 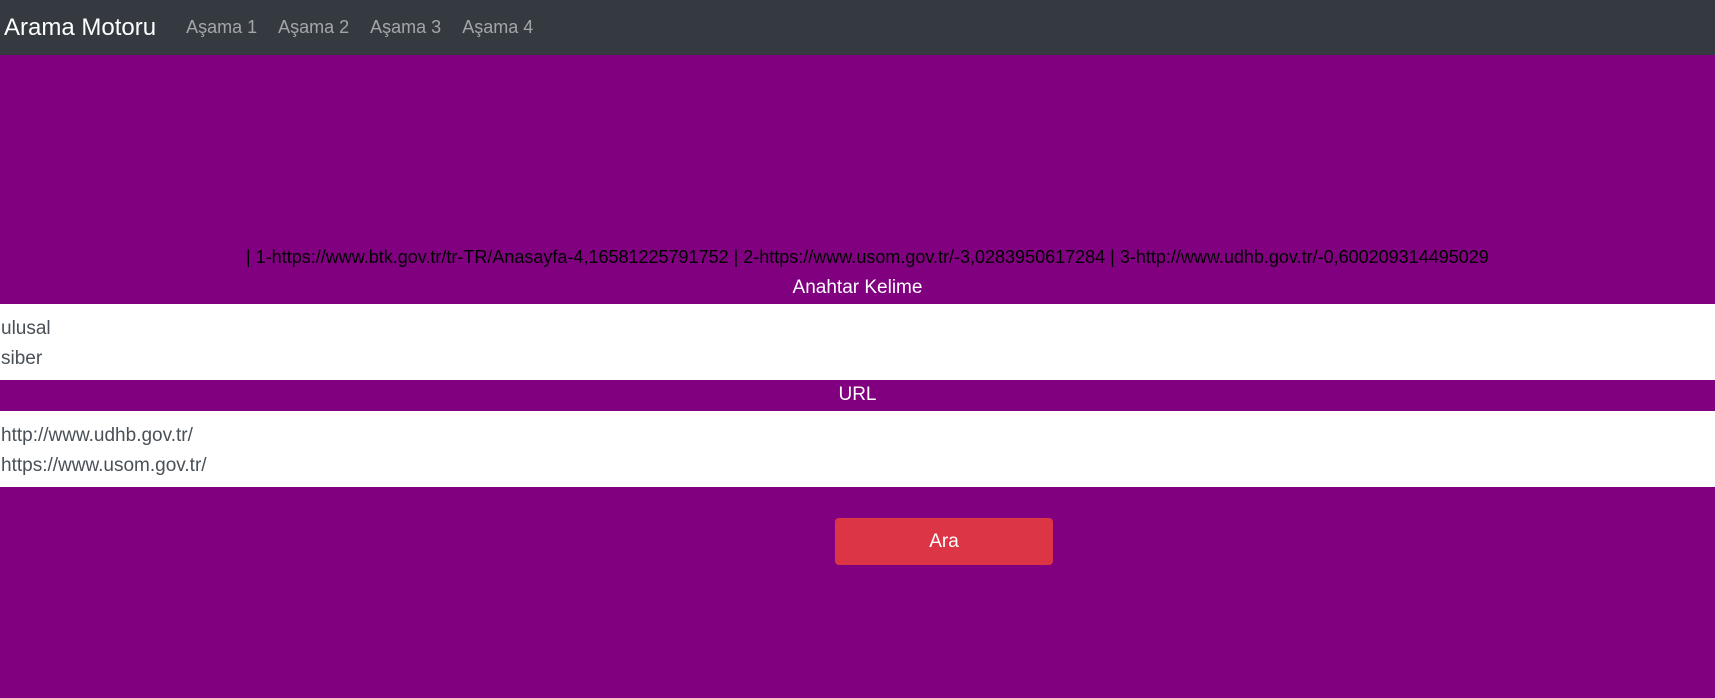 I want to click on nav-link-asama-3: Aşama 3, so click(x=405, y=27).